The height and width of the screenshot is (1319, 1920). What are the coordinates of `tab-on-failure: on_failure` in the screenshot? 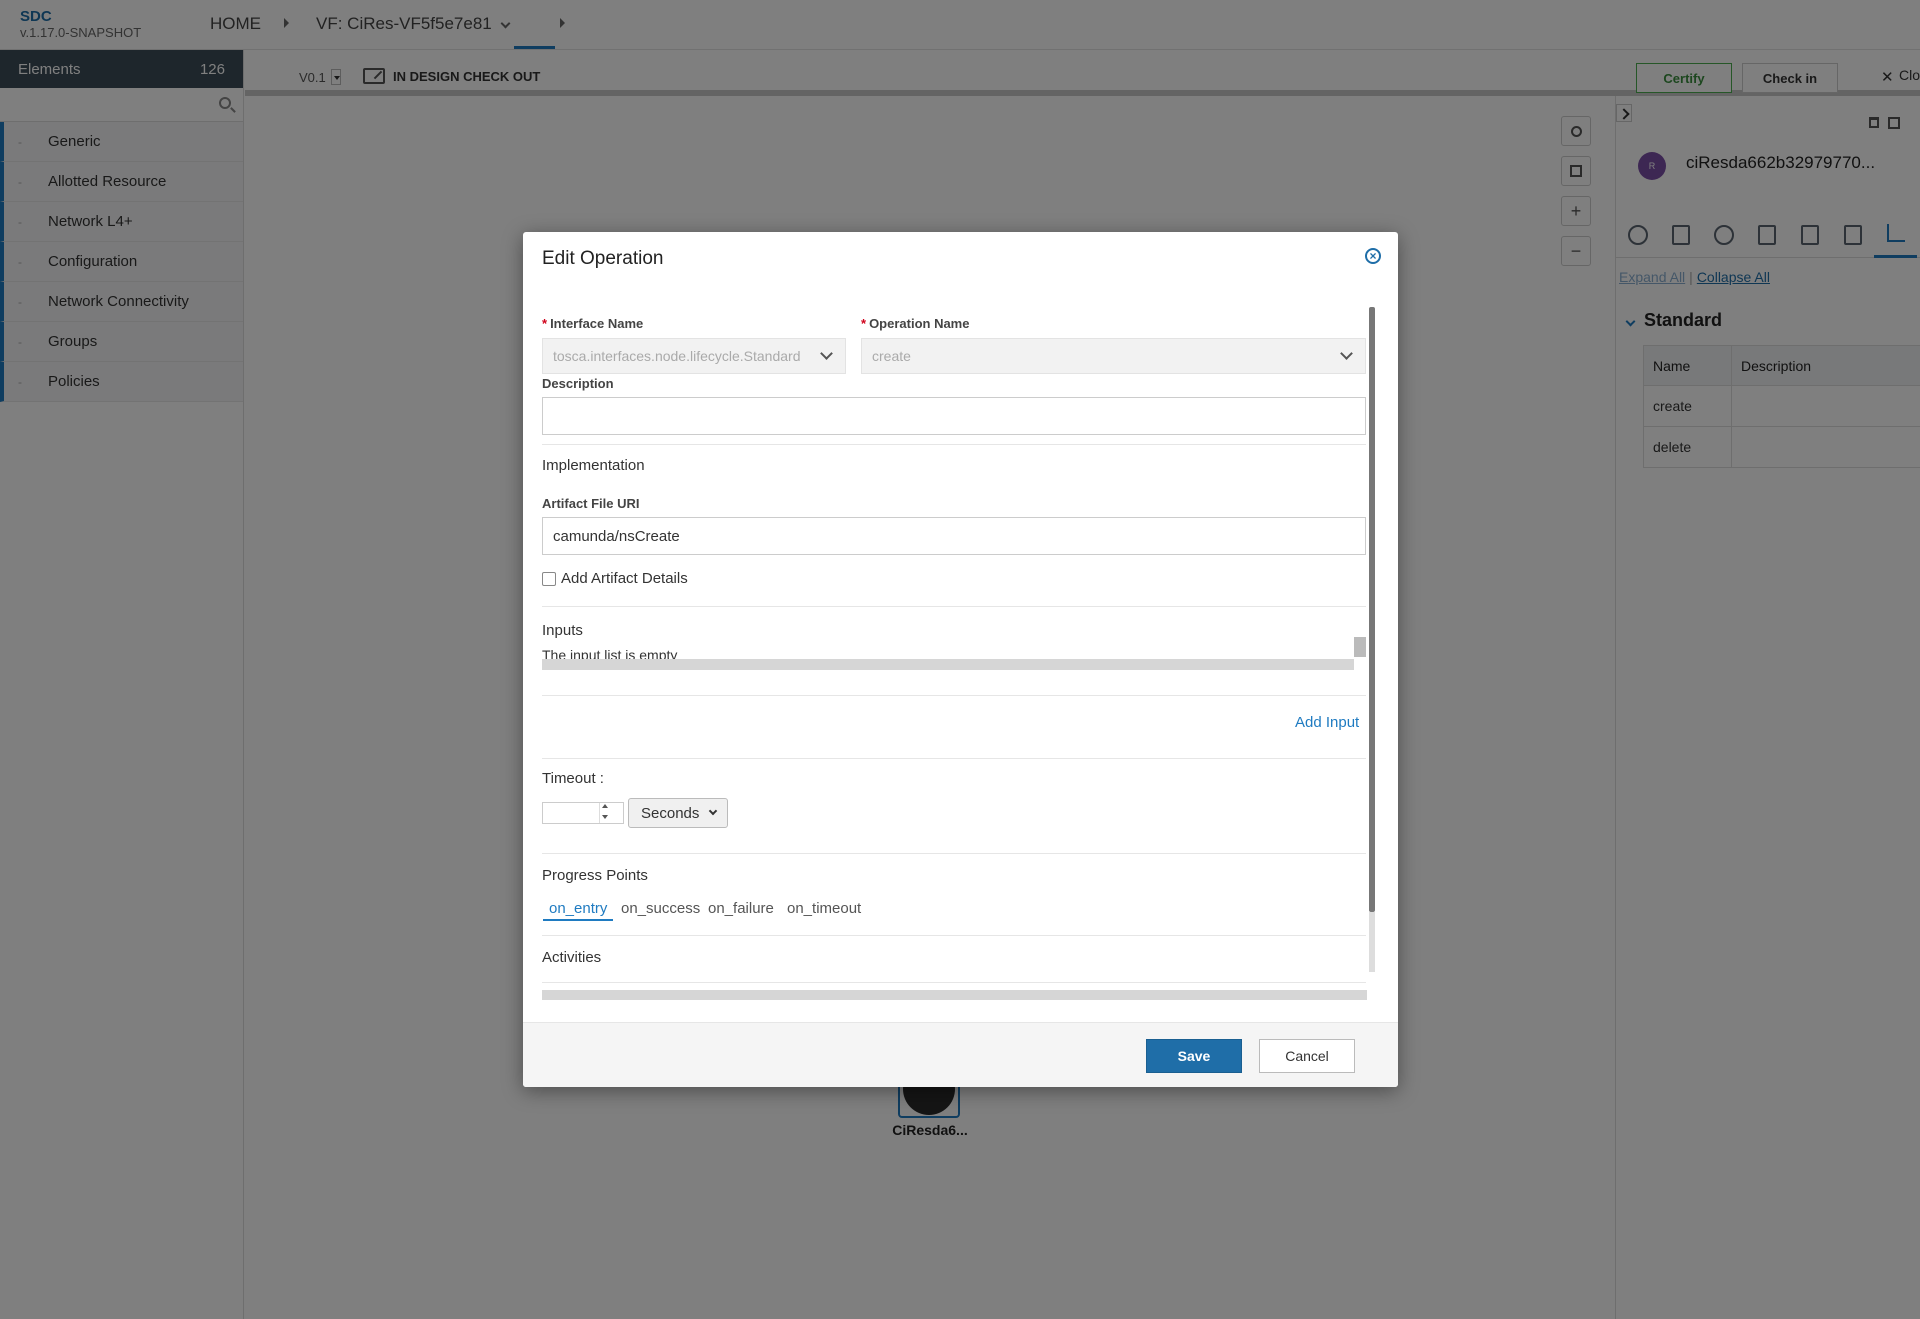 It's located at (741, 908).